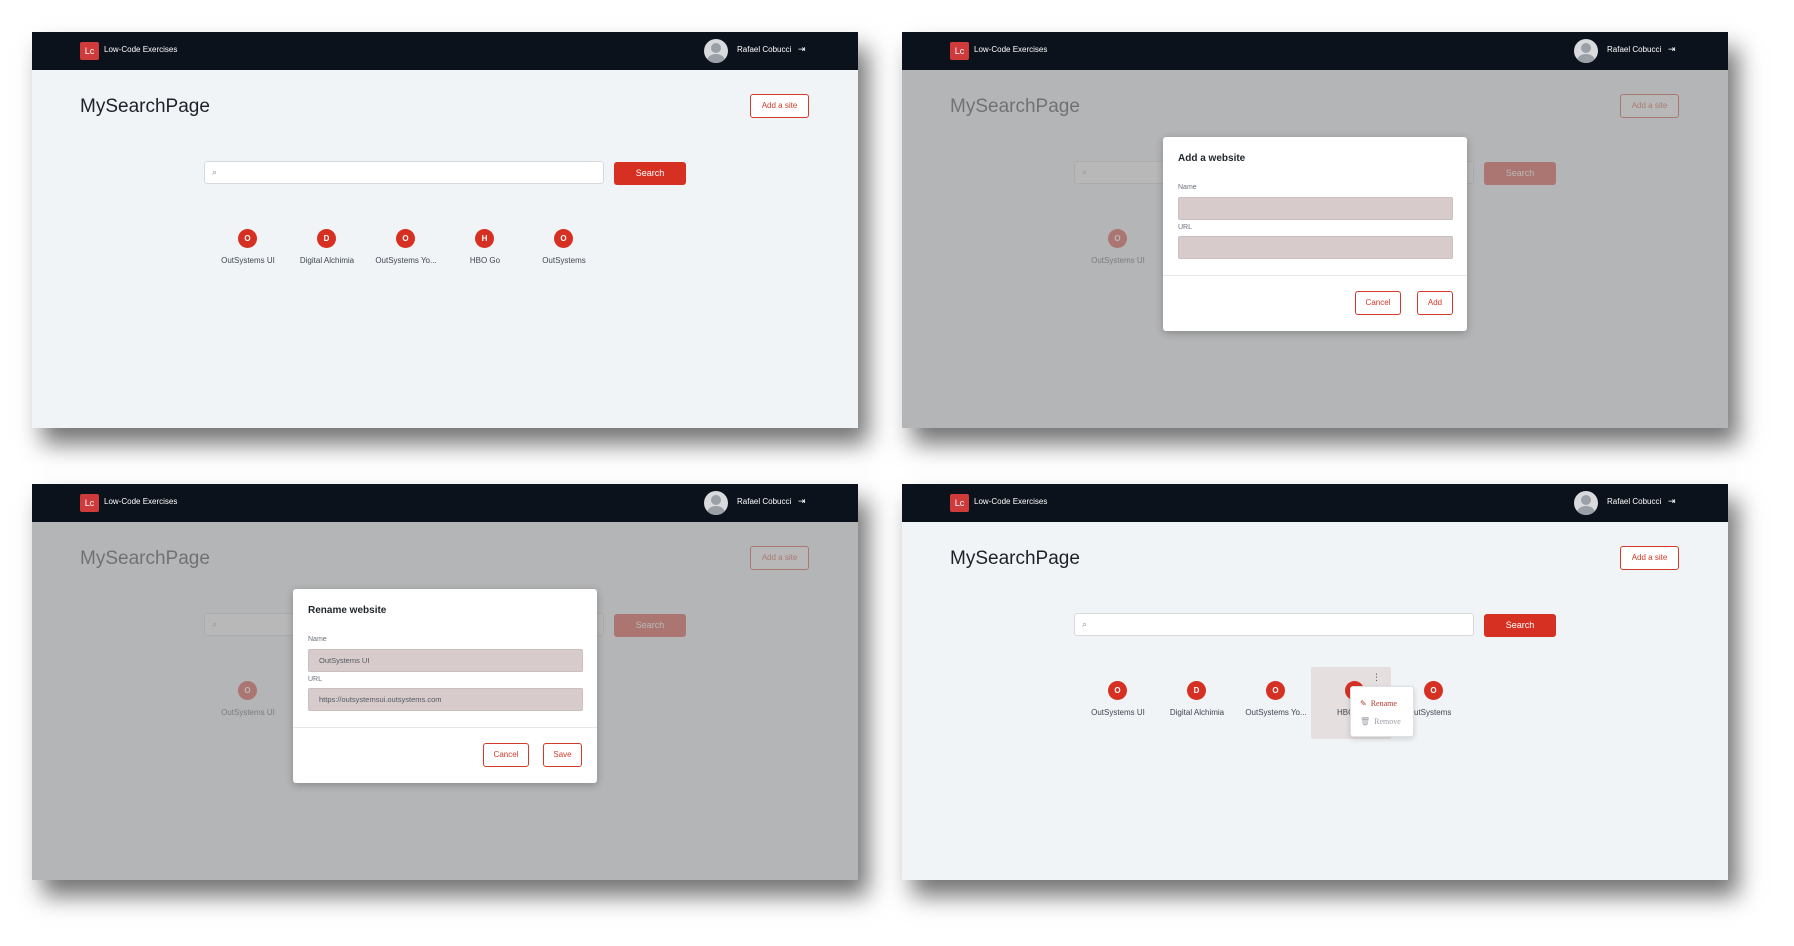 The image size is (1794, 946). What do you see at coordinates (1376, 677) in the screenshot?
I see `more-options-icon: ⋮` at bounding box center [1376, 677].